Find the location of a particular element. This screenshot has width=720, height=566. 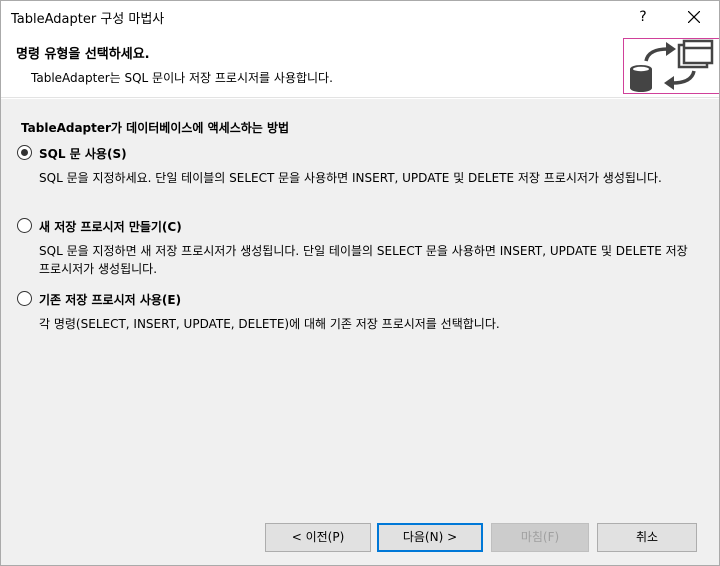

radio-use-sql is located at coordinates (24, 152).